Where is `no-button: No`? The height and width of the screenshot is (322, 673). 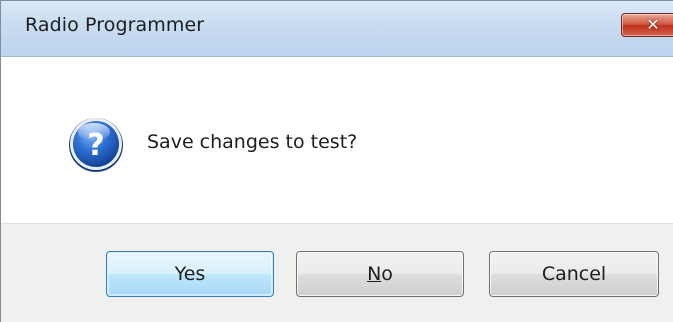 no-button: No is located at coordinates (380, 274).